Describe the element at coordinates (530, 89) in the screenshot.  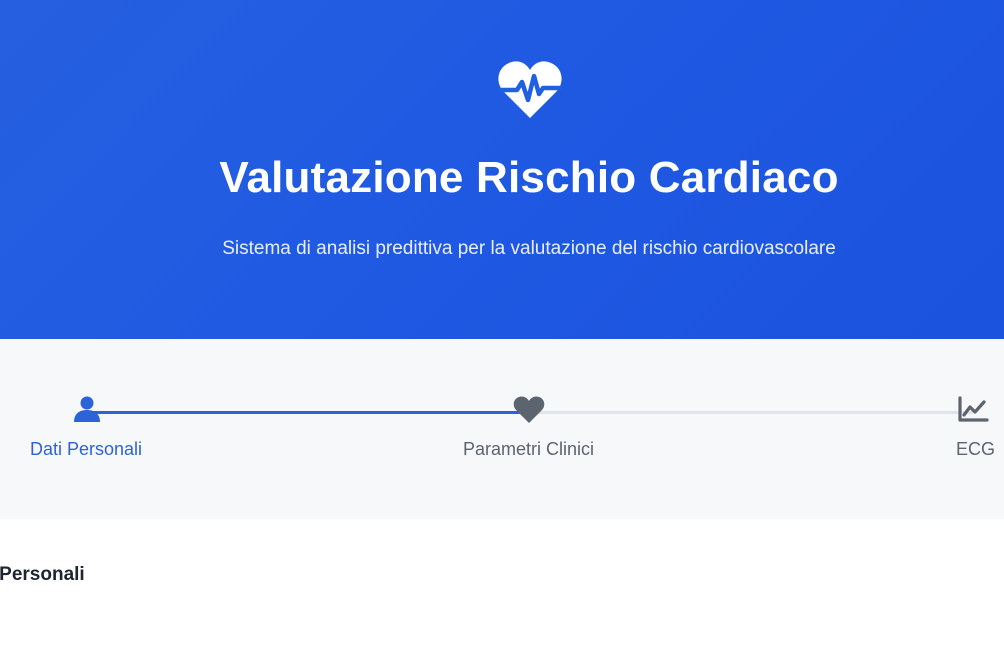
I see `heart-pulse-icon` at that location.